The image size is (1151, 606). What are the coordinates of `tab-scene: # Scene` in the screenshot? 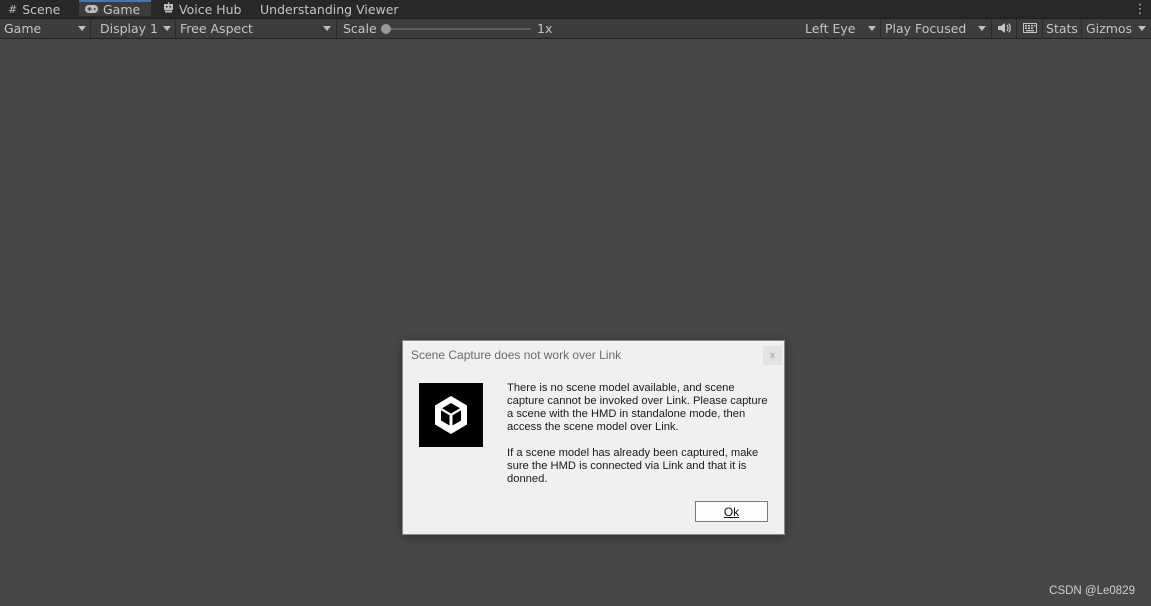 It's located at (34, 9).